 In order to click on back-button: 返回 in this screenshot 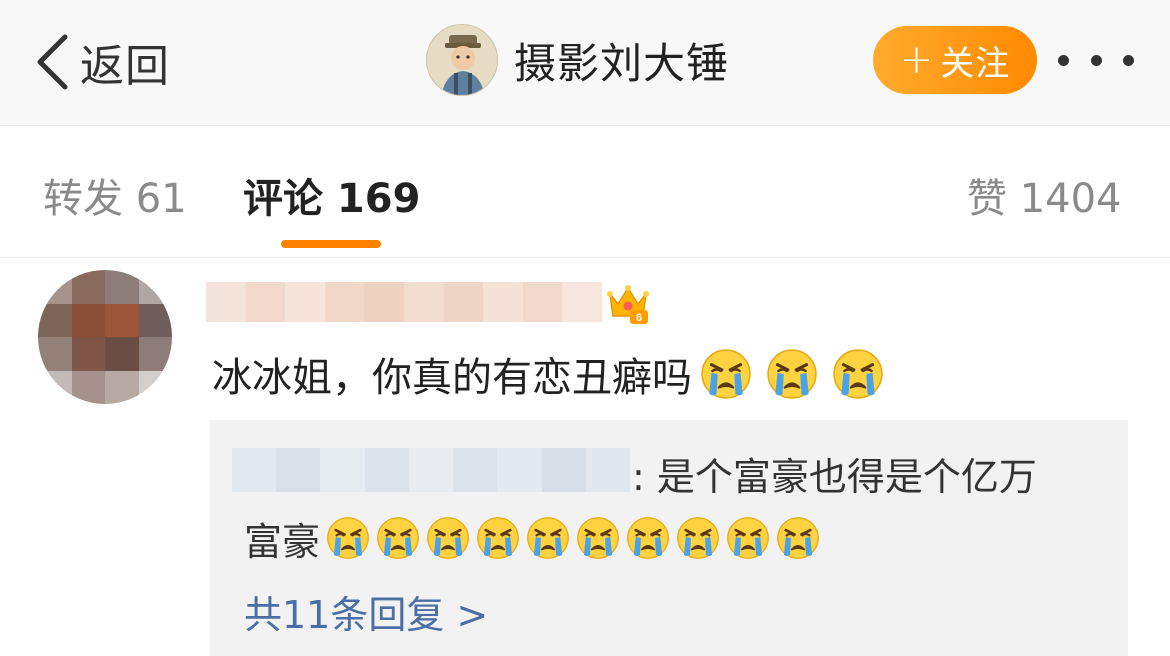, I will do `click(102, 62)`.